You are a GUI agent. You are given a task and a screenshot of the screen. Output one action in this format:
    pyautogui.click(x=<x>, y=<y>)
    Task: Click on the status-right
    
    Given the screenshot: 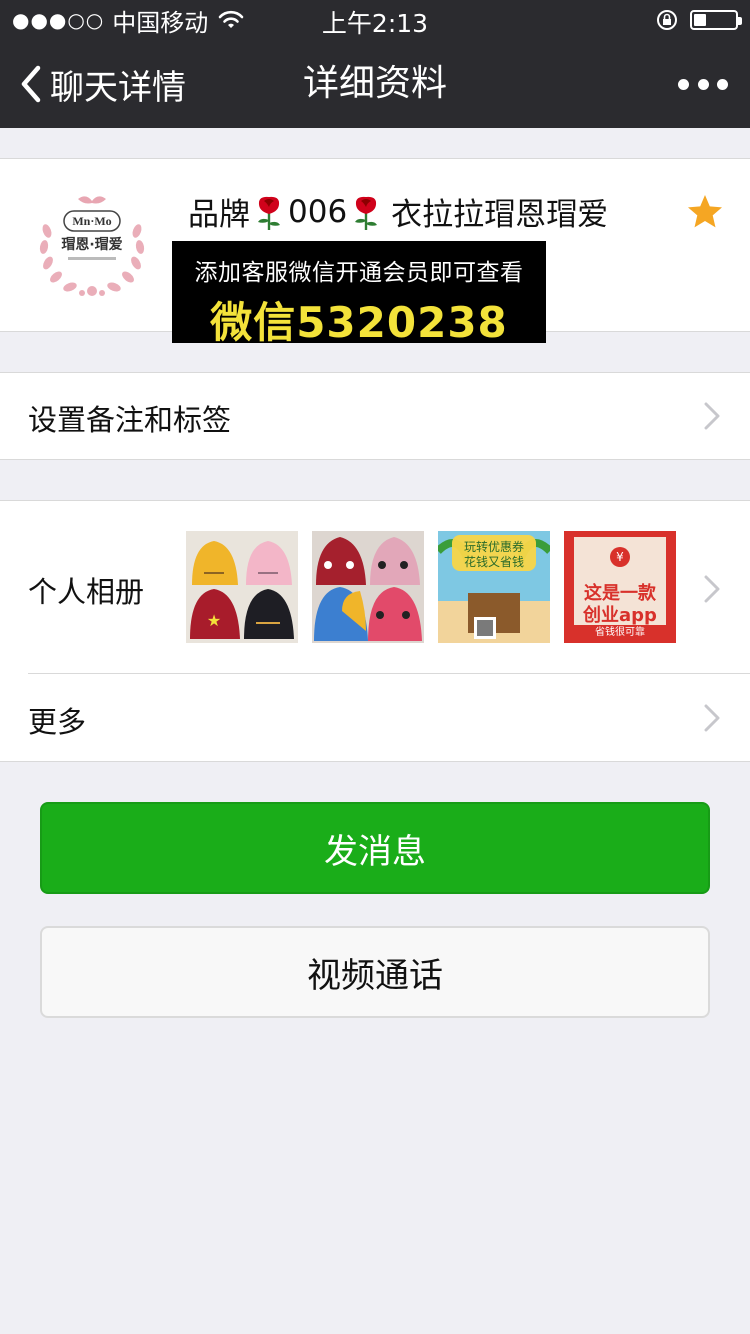 What is the action you would take?
    pyautogui.click(x=699, y=20)
    